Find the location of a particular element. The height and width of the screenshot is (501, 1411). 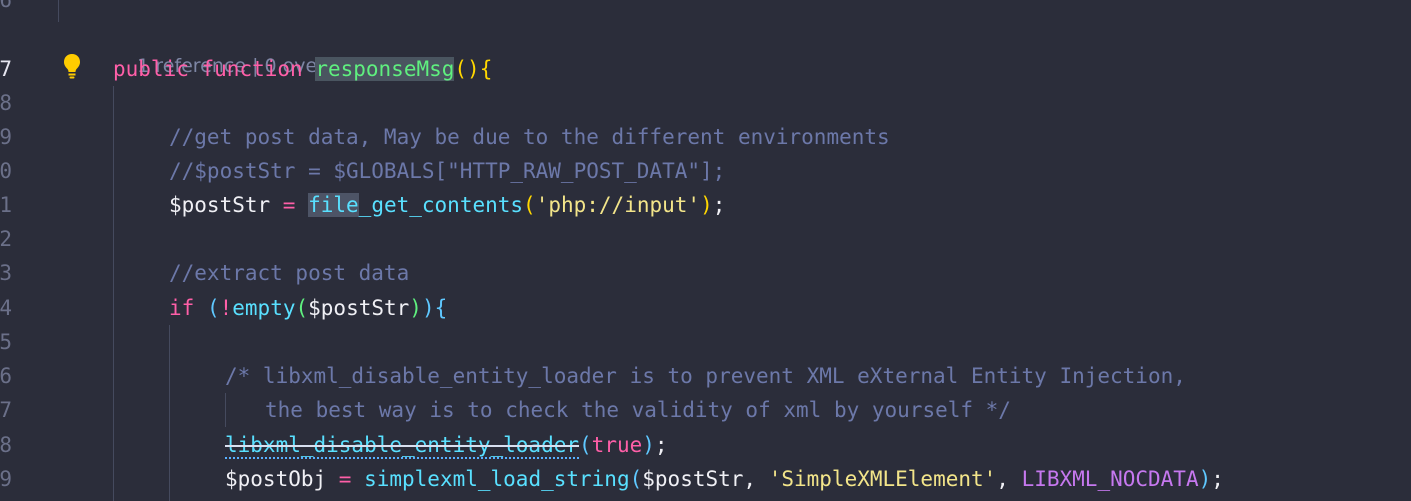

lightbulb-icon is located at coordinates (72, 66).